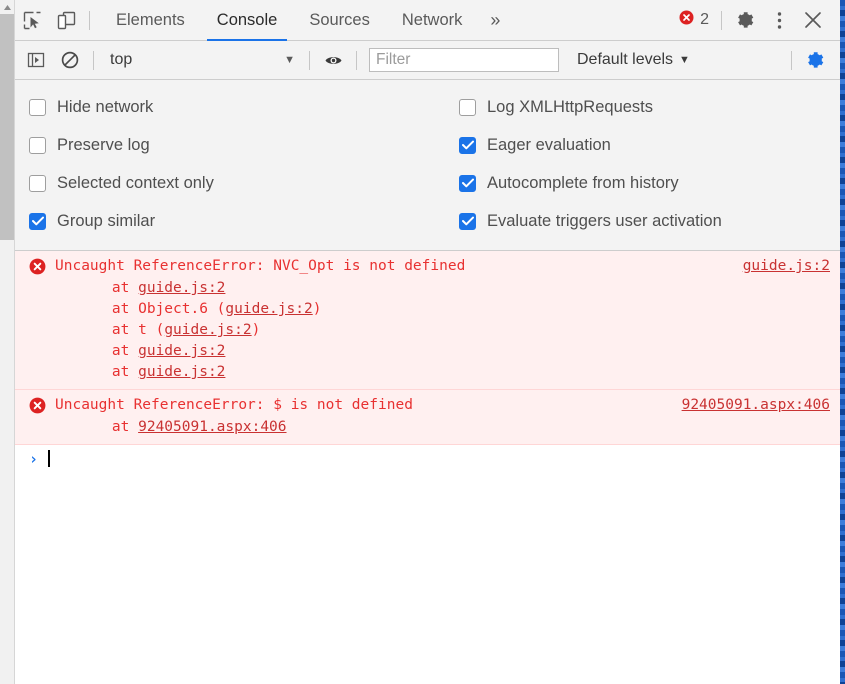  What do you see at coordinates (105, 106) in the screenshot?
I see `setting-label: Hide network` at bounding box center [105, 106].